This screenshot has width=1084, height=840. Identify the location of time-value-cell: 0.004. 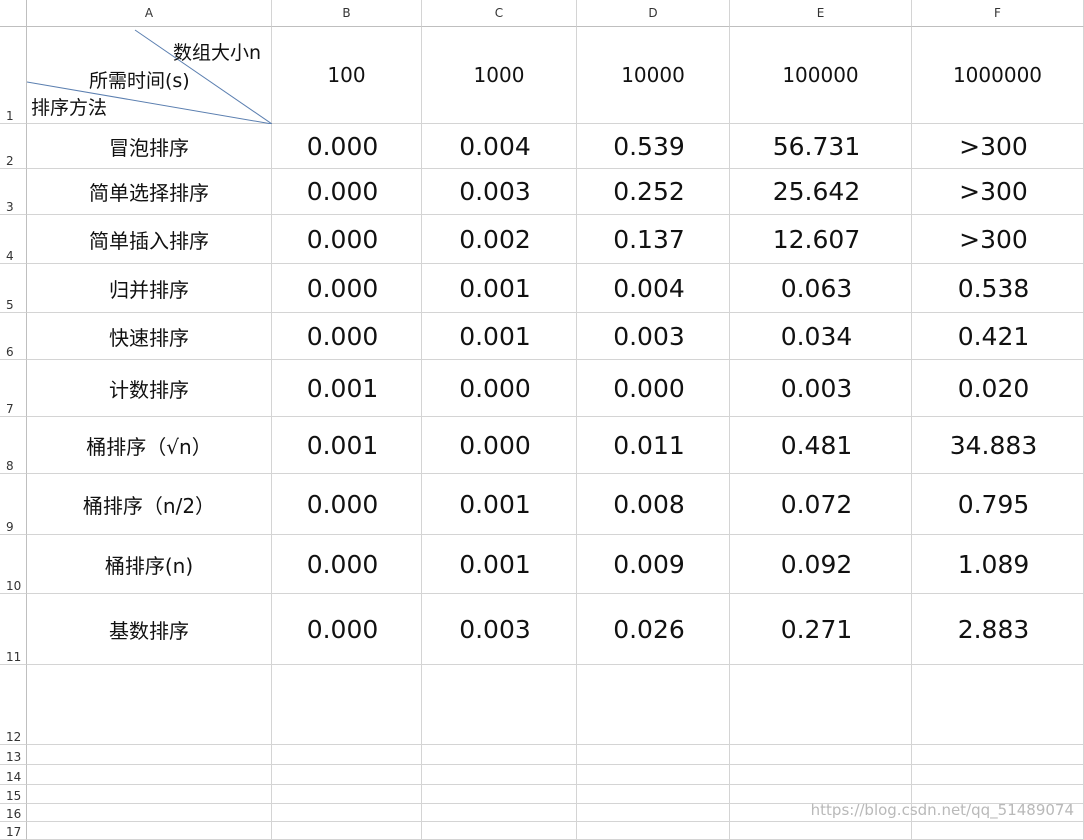
(653, 288).